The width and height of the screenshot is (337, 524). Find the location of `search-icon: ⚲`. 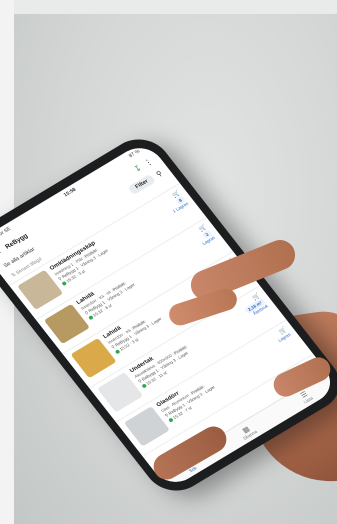

search-icon: ⚲ is located at coordinates (159, 173).